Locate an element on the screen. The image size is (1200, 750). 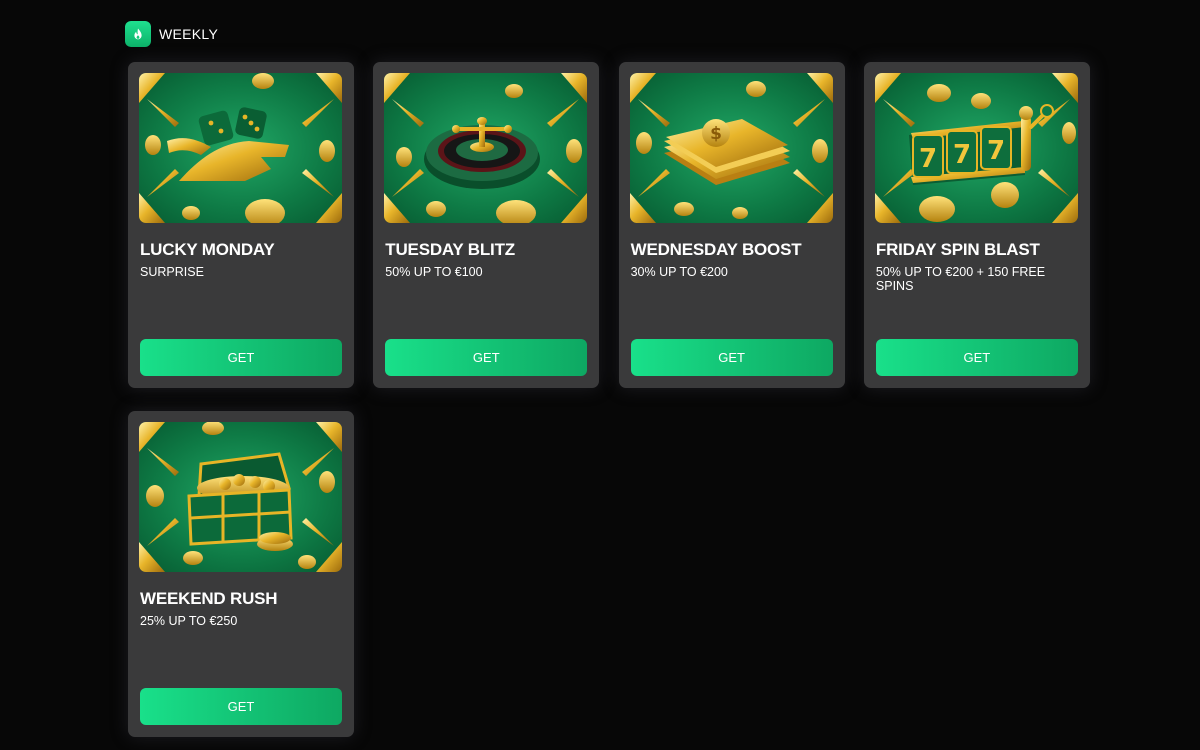
flame-icon is located at coordinates (138, 34).